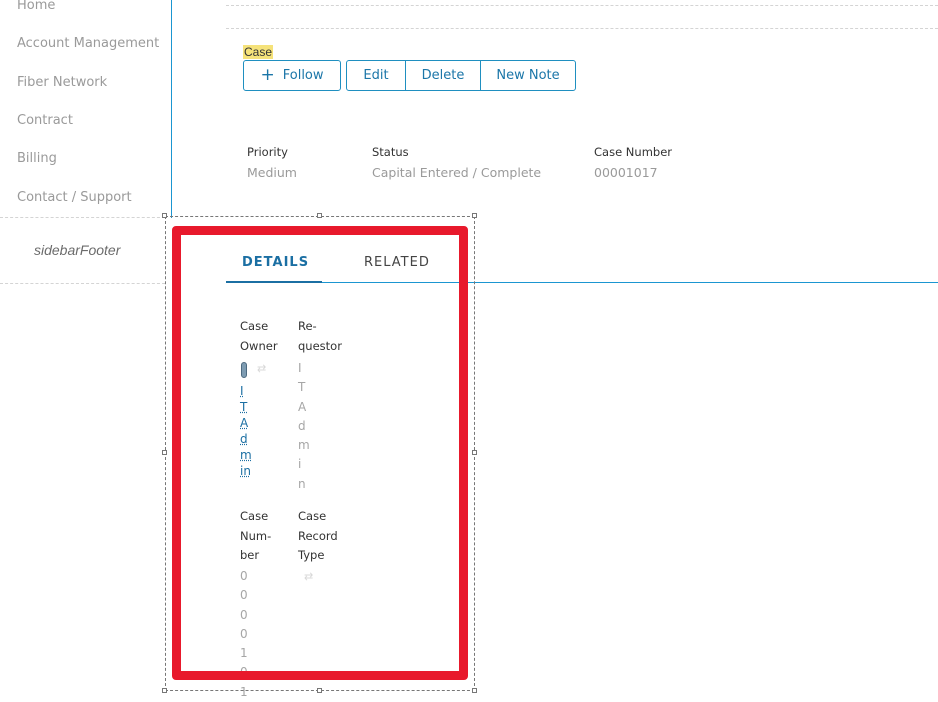 The height and width of the screenshot is (702, 938). I want to click on status-value: Capital Entered / Complete, so click(457, 172).